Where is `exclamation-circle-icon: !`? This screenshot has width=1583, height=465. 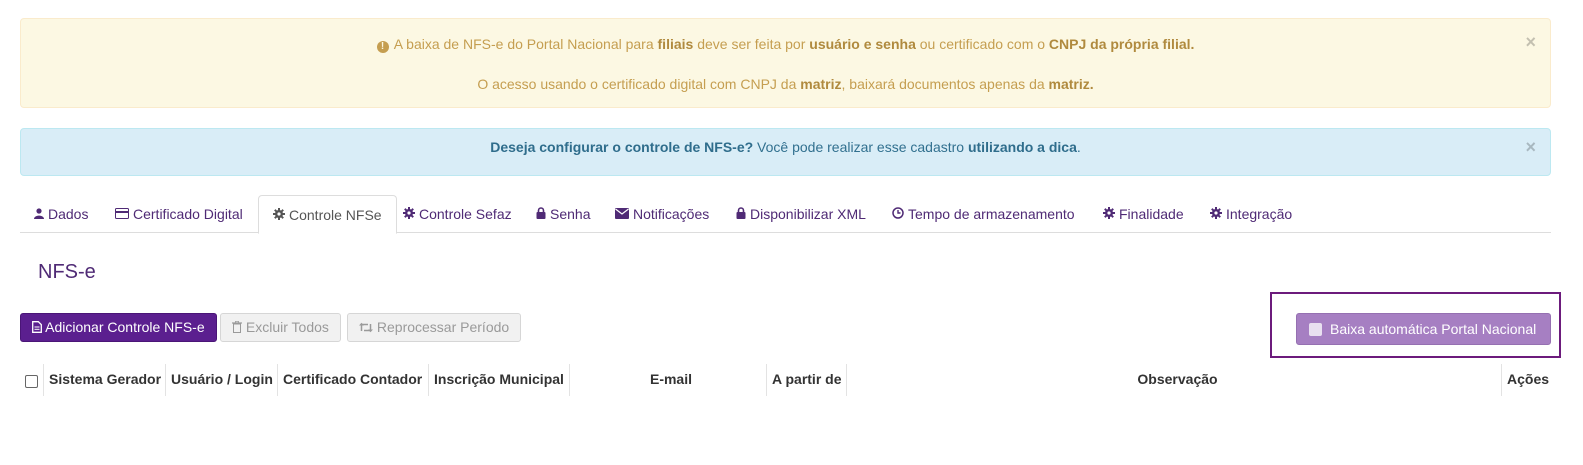 exclamation-circle-icon: ! is located at coordinates (382, 47).